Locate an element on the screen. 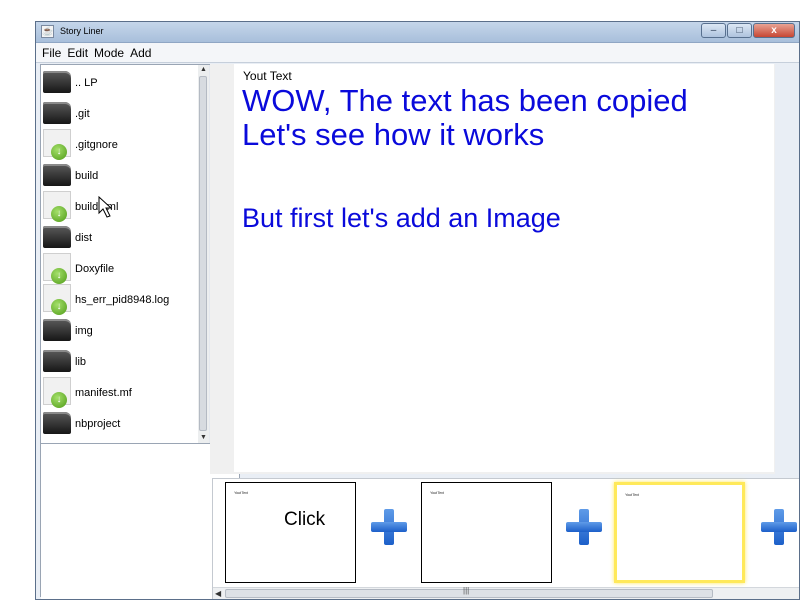 This screenshot has height=600, width=800. file-row-lib: lib is located at coordinates (121, 359).